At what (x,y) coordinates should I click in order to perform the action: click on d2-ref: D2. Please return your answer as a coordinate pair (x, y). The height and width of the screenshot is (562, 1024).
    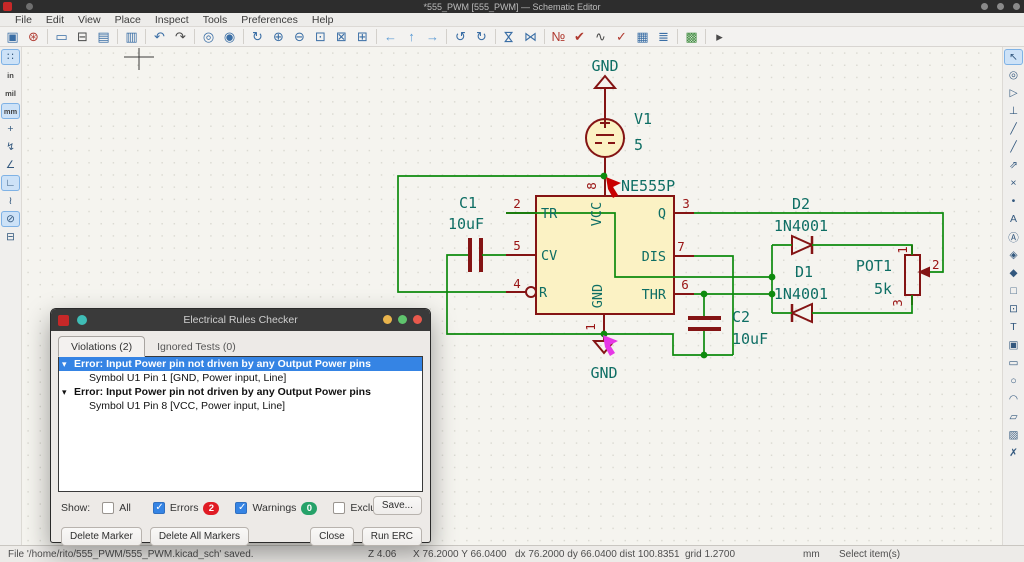
    Looking at the image, I should click on (801, 204).